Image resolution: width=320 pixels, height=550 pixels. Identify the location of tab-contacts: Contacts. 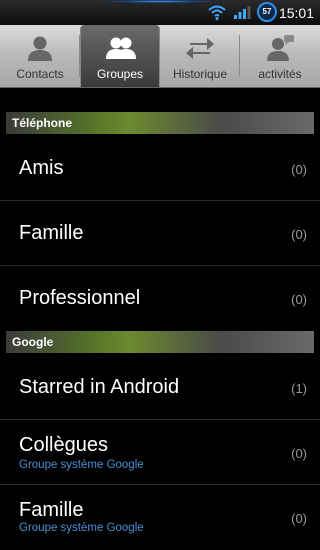
(40, 56).